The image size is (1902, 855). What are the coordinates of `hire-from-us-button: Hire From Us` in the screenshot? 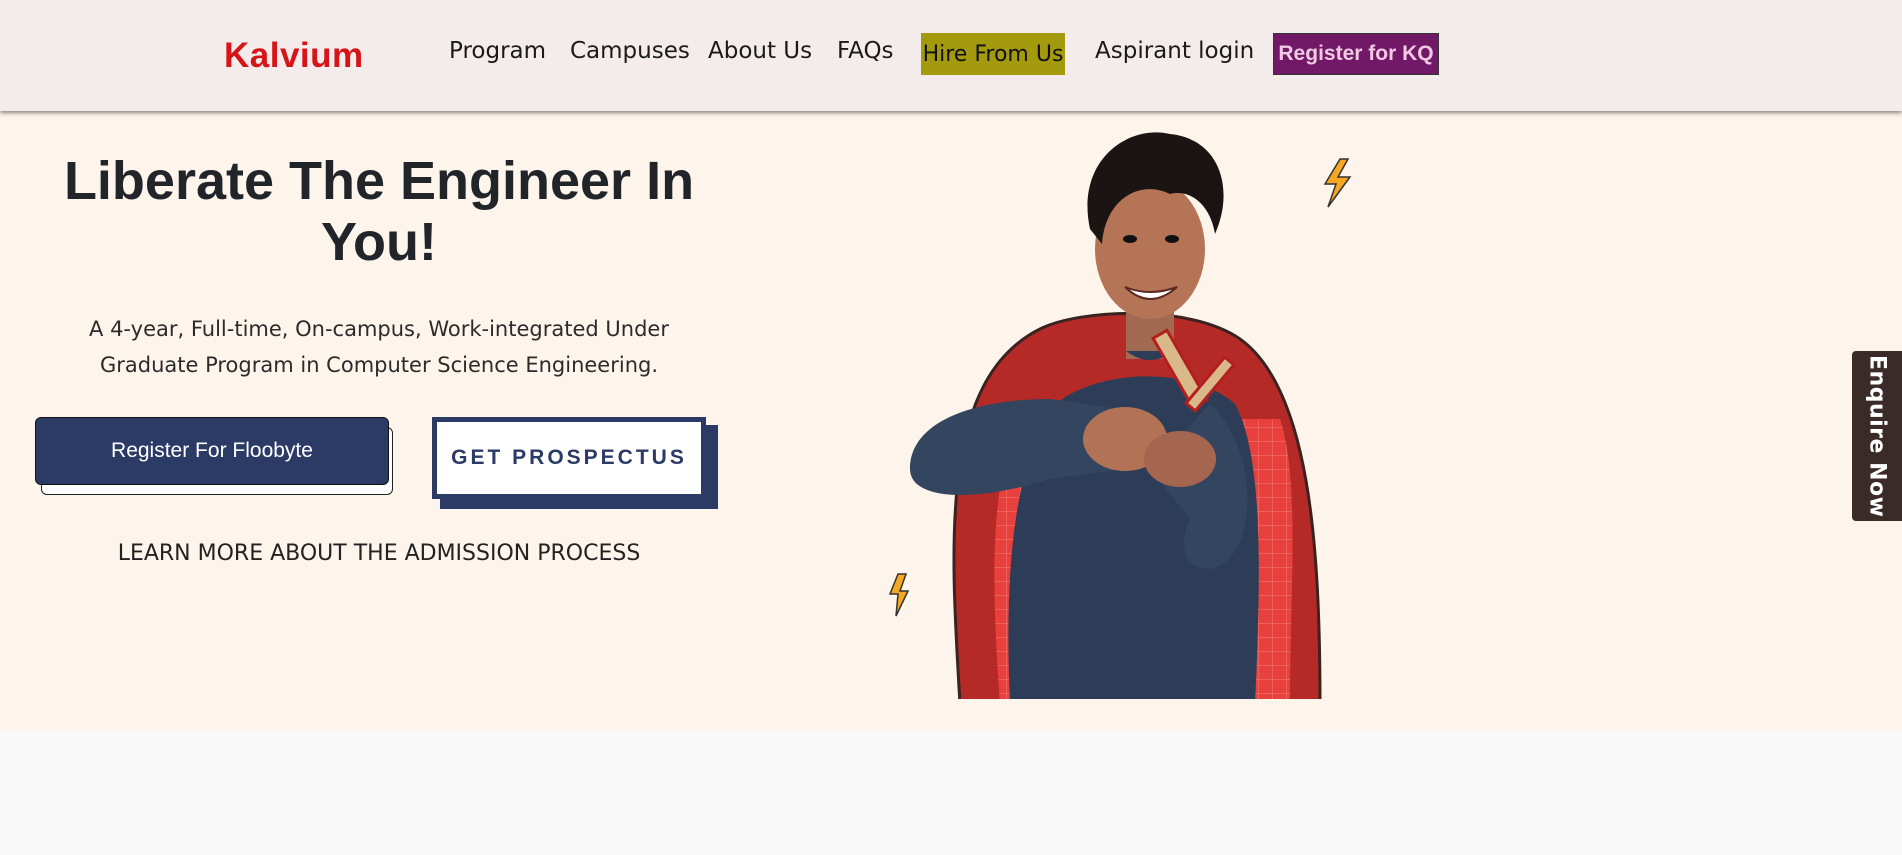 It's located at (993, 54).